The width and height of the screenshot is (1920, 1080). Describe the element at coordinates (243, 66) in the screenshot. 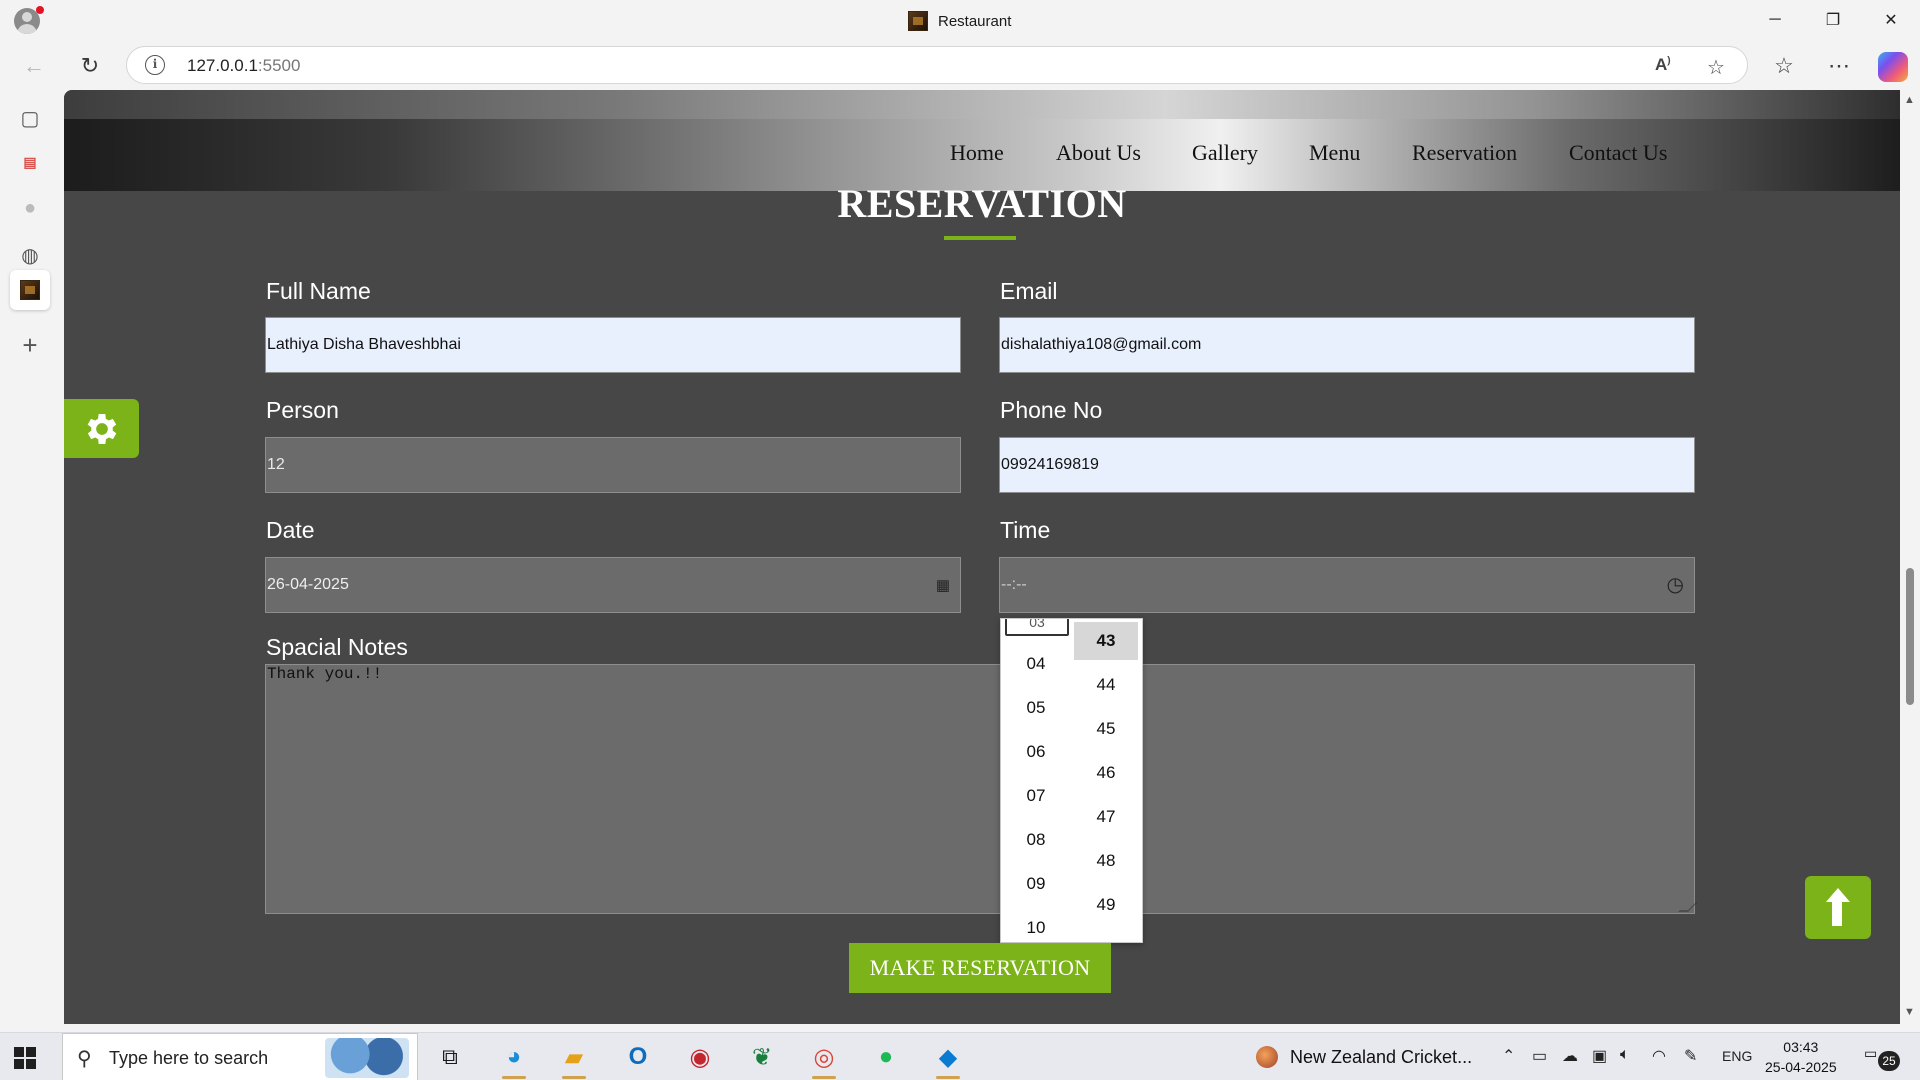

I see `url-text: 127.0.0.1:5500` at that location.